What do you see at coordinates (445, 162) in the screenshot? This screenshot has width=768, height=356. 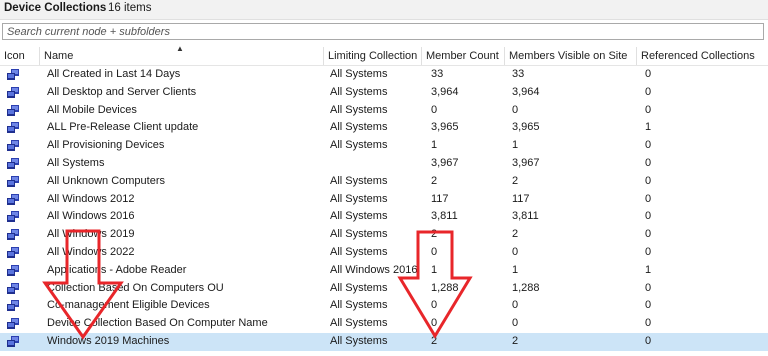 I see `cell-member-count: 3,967` at bounding box center [445, 162].